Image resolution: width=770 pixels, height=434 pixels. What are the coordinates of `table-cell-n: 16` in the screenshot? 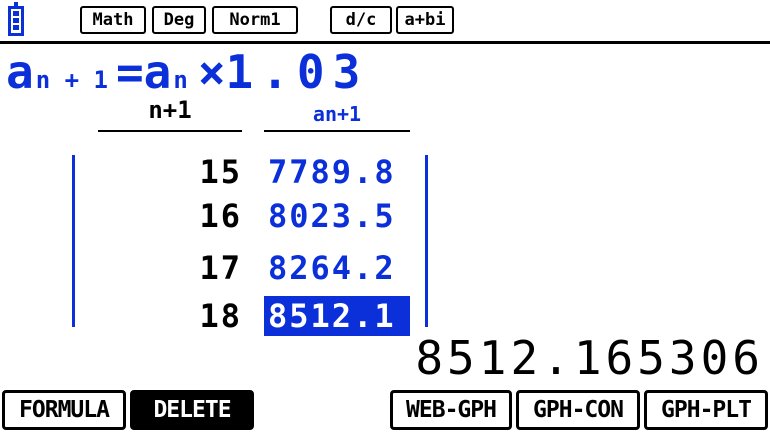 It's located at (196, 216).